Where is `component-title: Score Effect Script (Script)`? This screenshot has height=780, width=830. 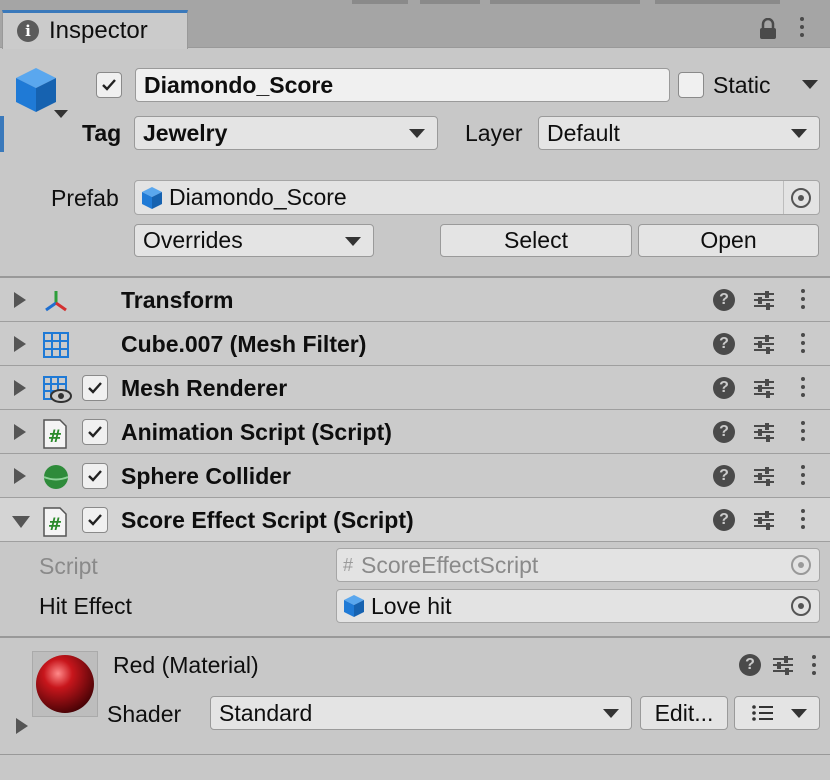
component-title: Score Effect Script (Script) is located at coordinates (267, 519).